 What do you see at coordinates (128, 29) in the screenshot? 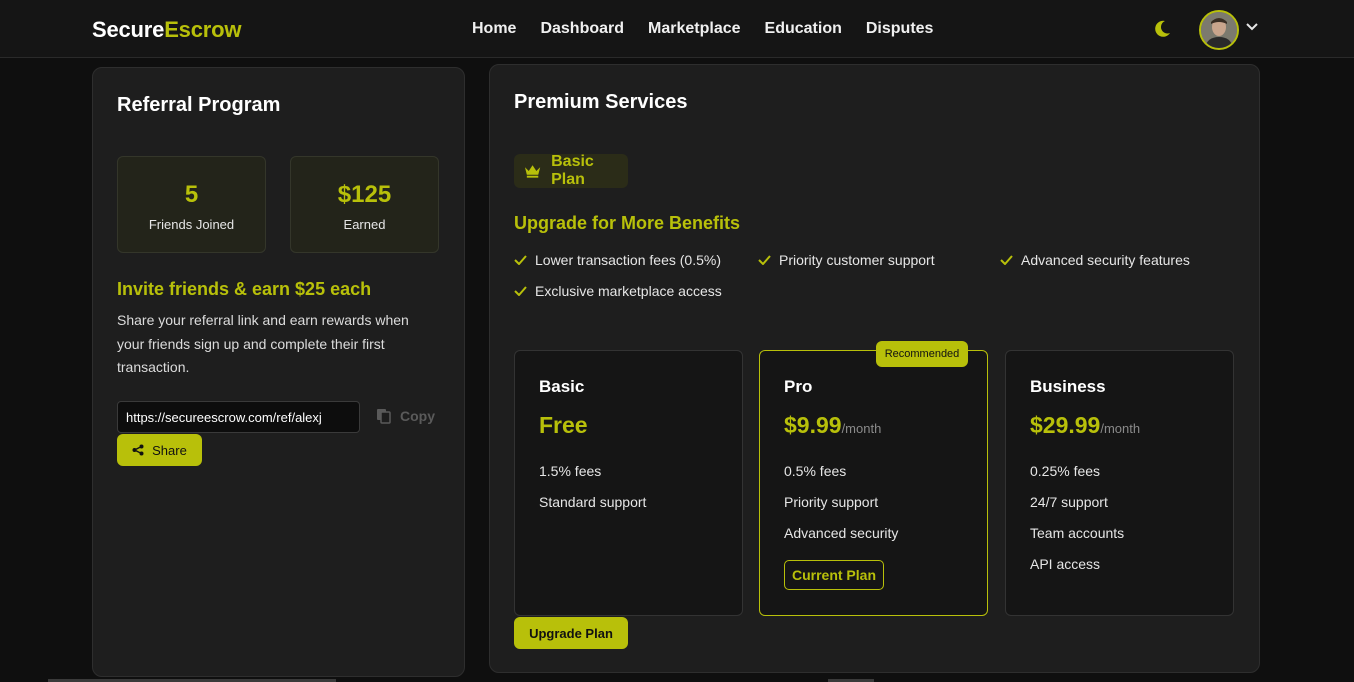
I see `logo-text-secure: Secure` at bounding box center [128, 29].